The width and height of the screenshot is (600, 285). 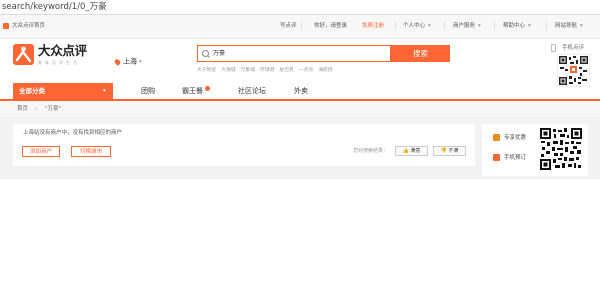 What do you see at coordinates (206, 70) in the screenshot?
I see `hot-word-link: 大宁附近` at bounding box center [206, 70].